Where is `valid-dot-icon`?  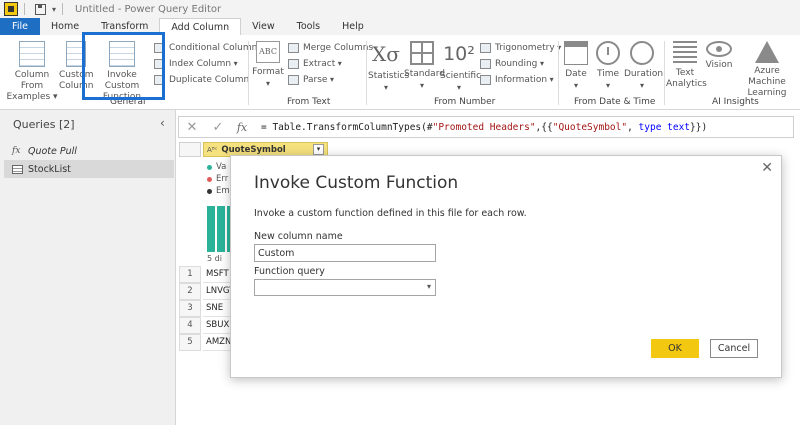 valid-dot-icon is located at coordinates (209, 167).